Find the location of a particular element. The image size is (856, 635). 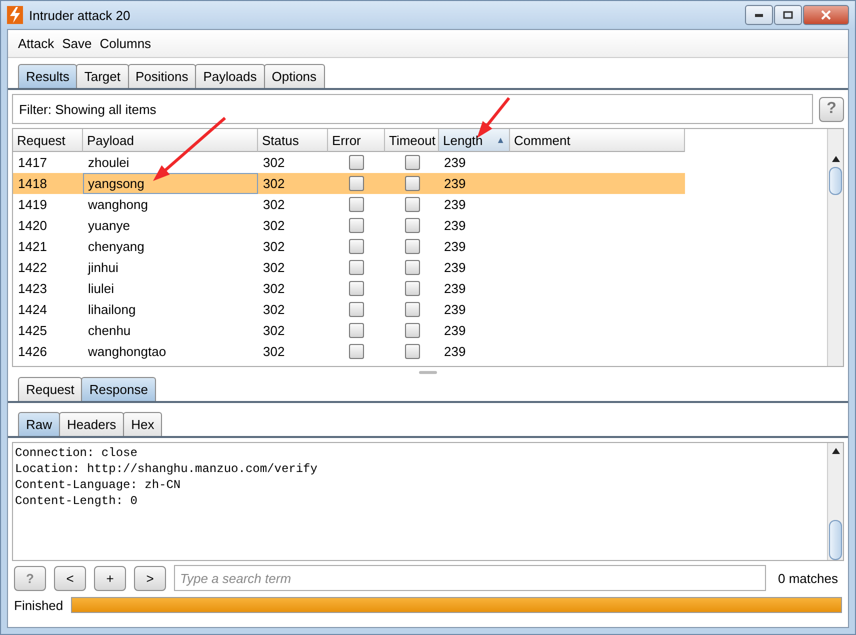

search-nav-button: < is located at coordinates (70, 578).